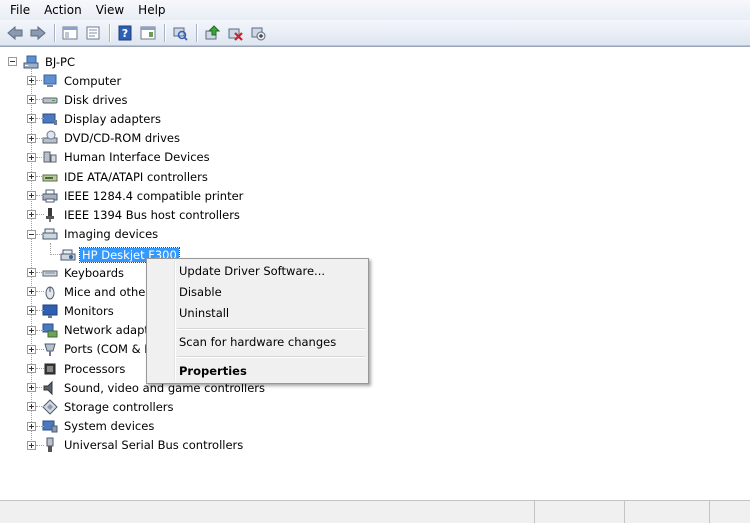  What do you see at coordinates (137, 157) in the screenshot?
I see `tree-node-label: Human Interface Devices` at bounding box center [137, 157].